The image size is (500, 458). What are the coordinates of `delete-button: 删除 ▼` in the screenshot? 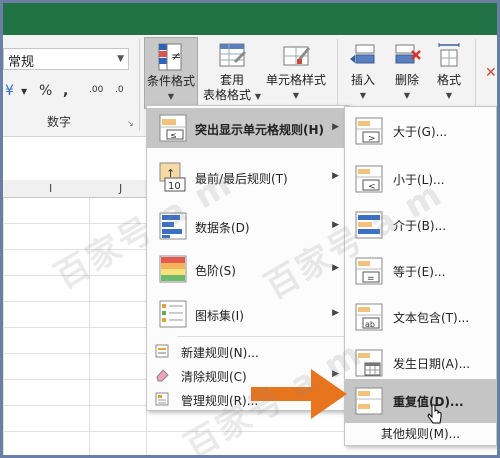 It's located at (407, 73).